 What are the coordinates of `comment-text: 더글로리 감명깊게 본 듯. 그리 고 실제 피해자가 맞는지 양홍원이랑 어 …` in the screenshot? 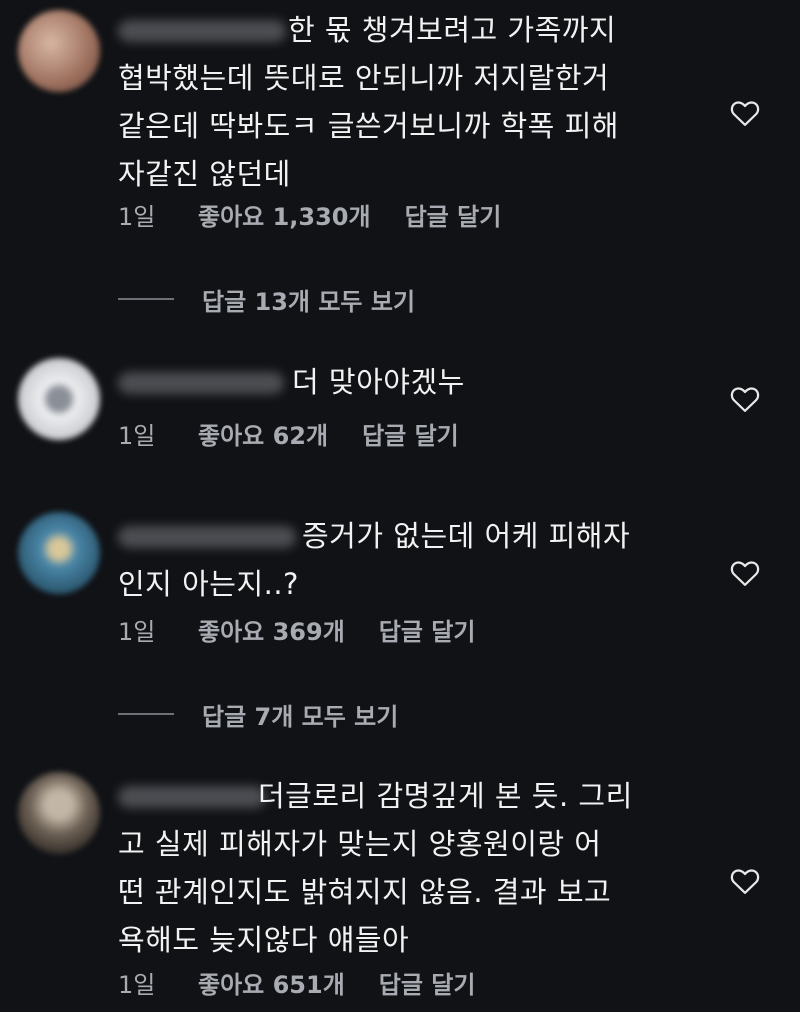 It's located at (375, 868).